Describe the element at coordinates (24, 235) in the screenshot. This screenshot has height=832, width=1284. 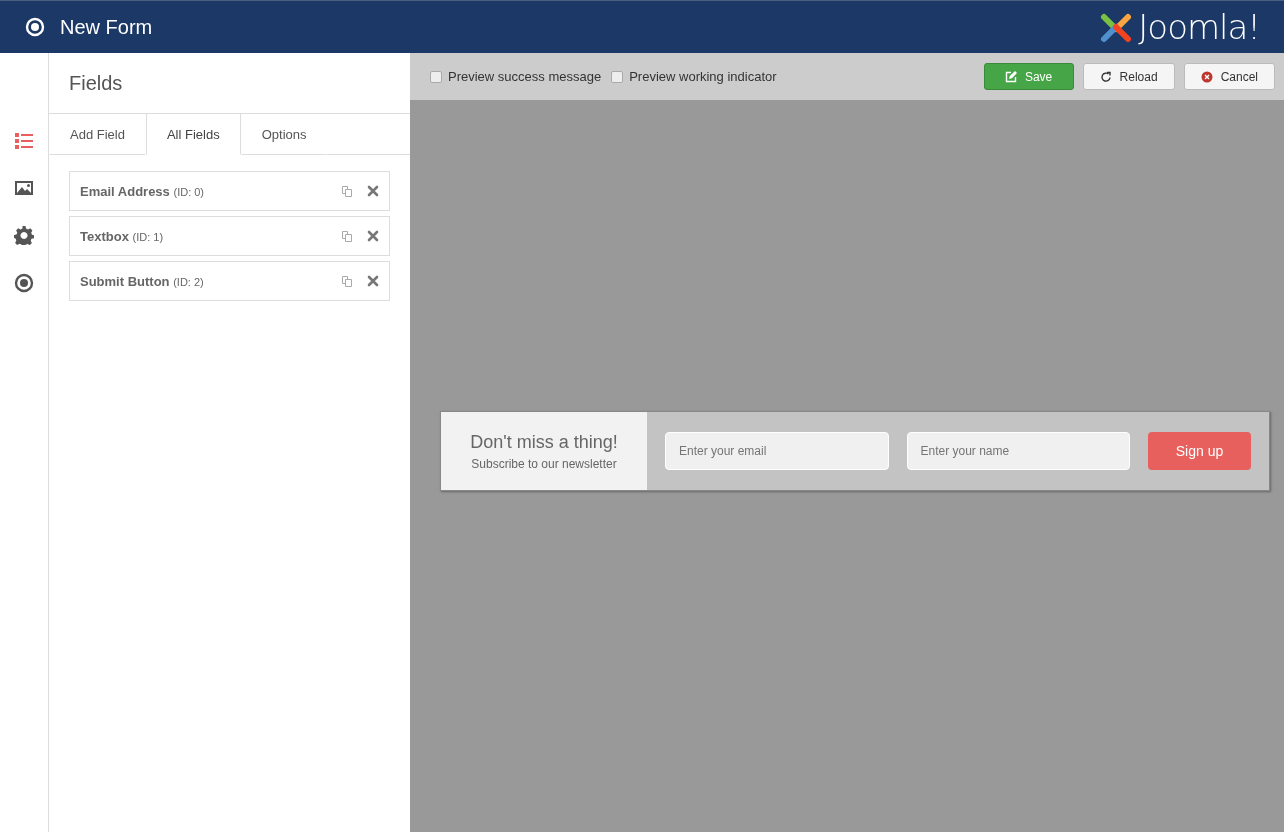
I see `settings-icon` at that location.